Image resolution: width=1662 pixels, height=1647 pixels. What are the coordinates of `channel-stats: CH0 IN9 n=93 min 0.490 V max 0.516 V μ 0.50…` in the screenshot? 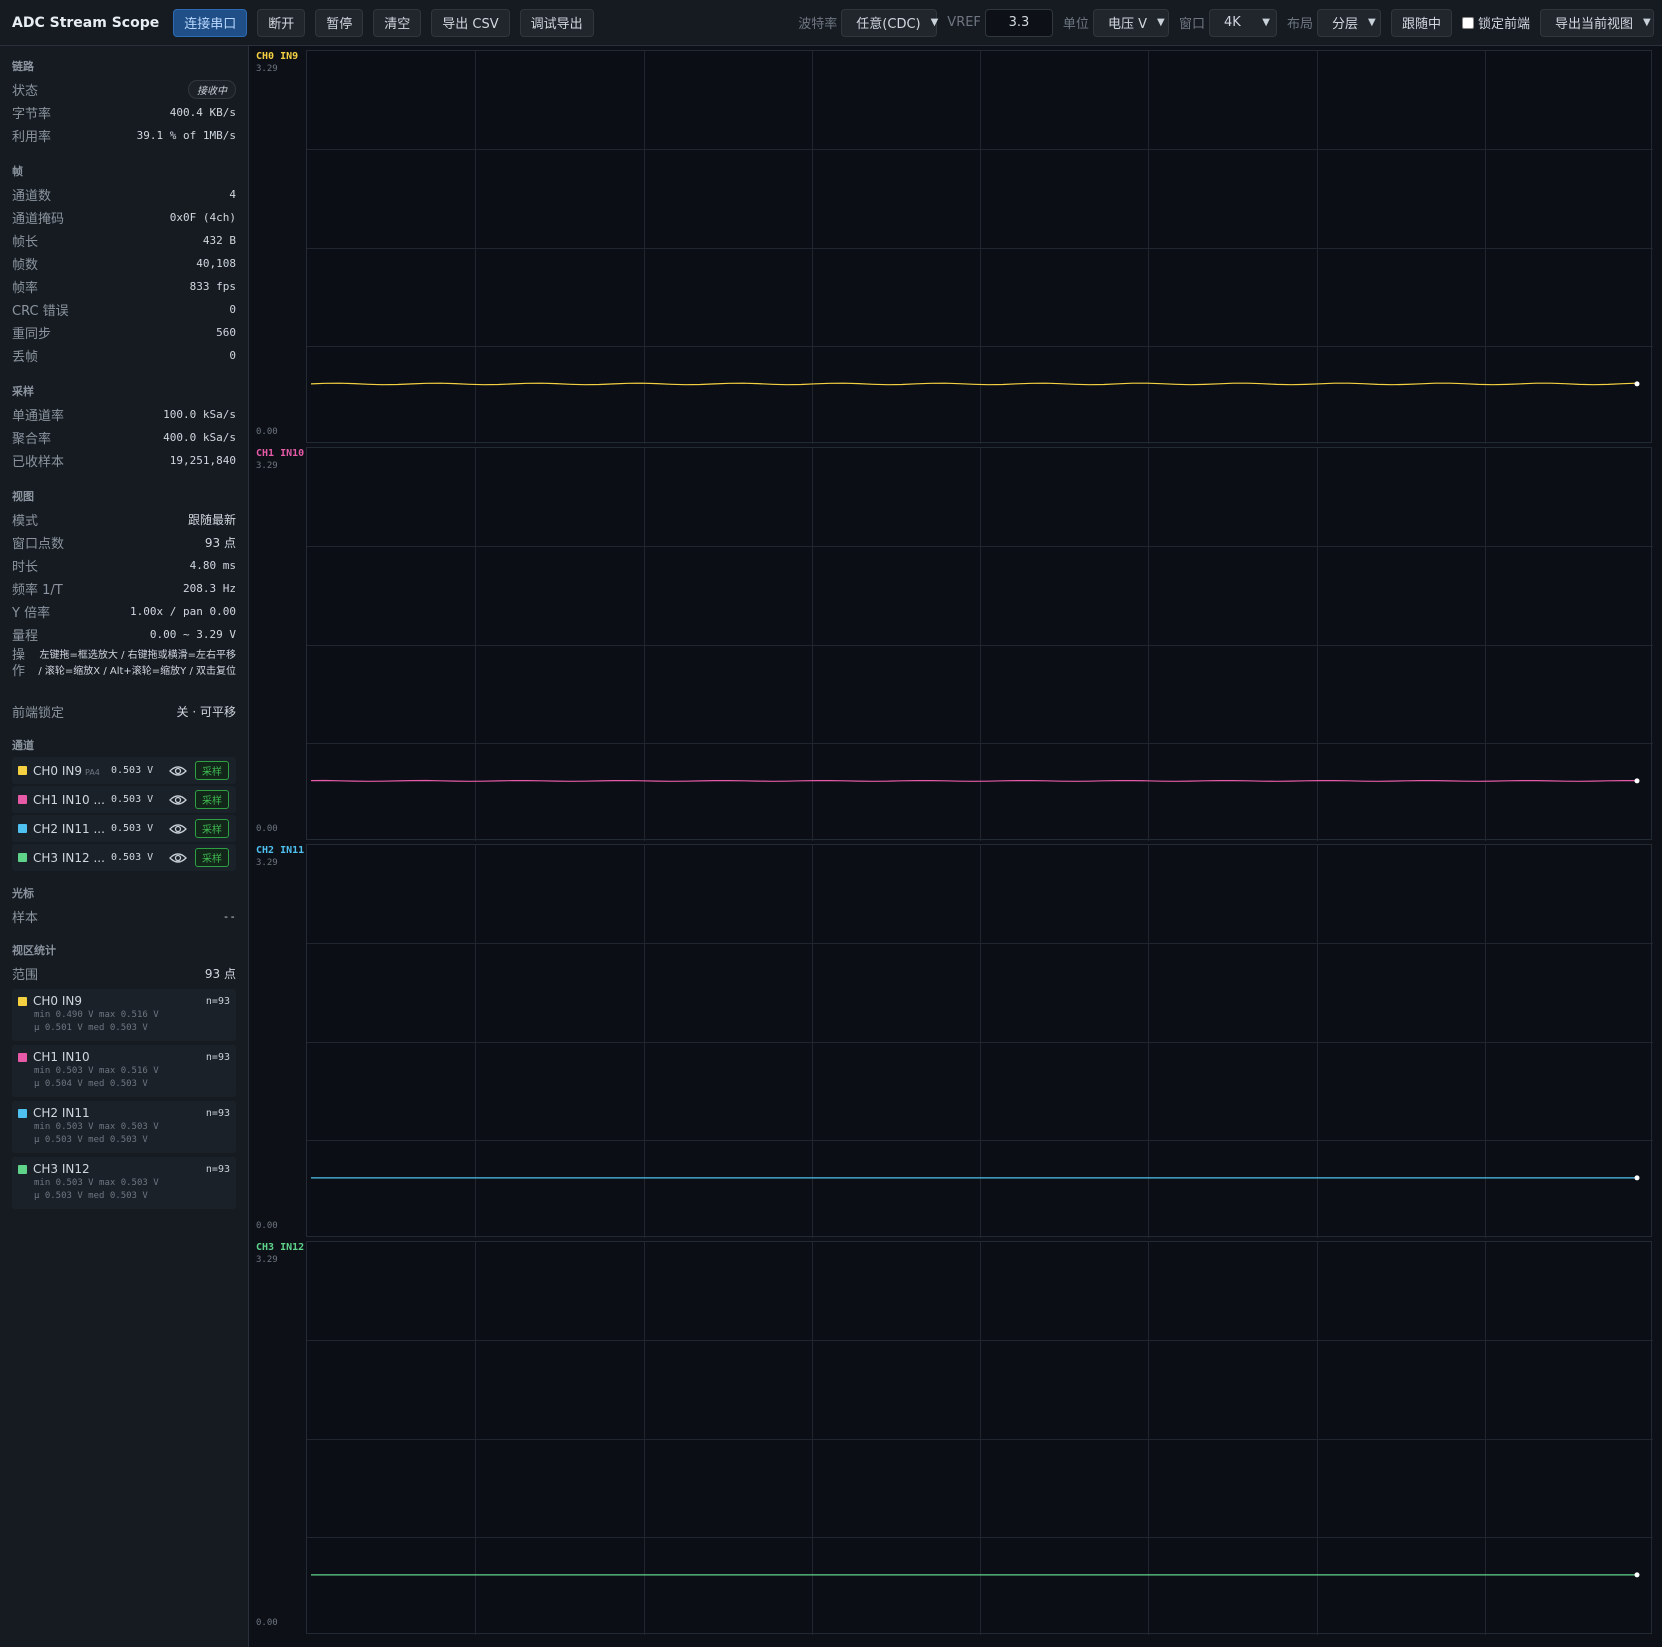 It's located at (124, 1099).